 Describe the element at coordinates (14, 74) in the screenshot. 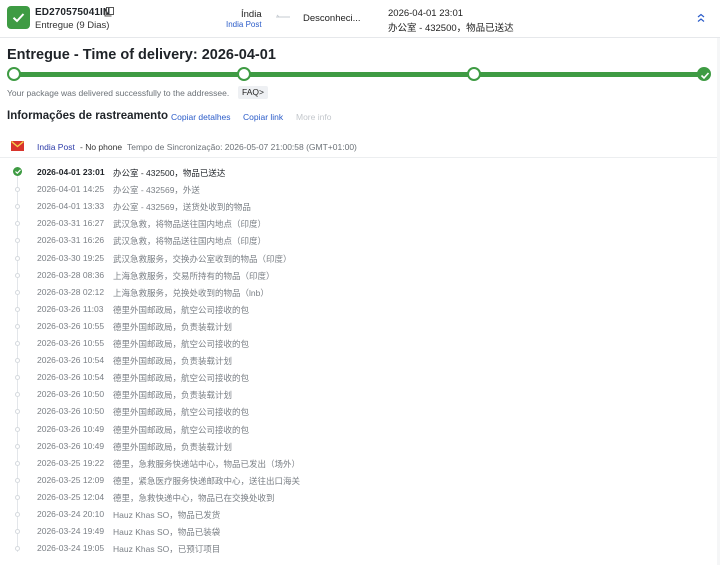

I see `progress-node-info-received` at that location.